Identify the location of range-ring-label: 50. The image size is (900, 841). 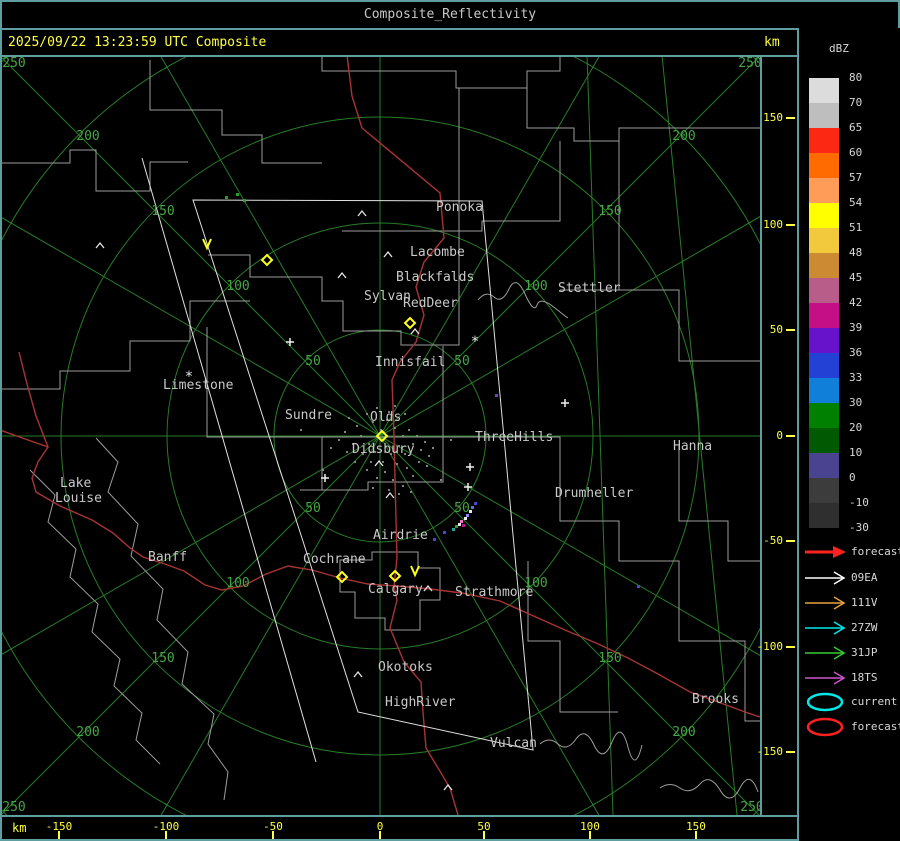
(313, 508).